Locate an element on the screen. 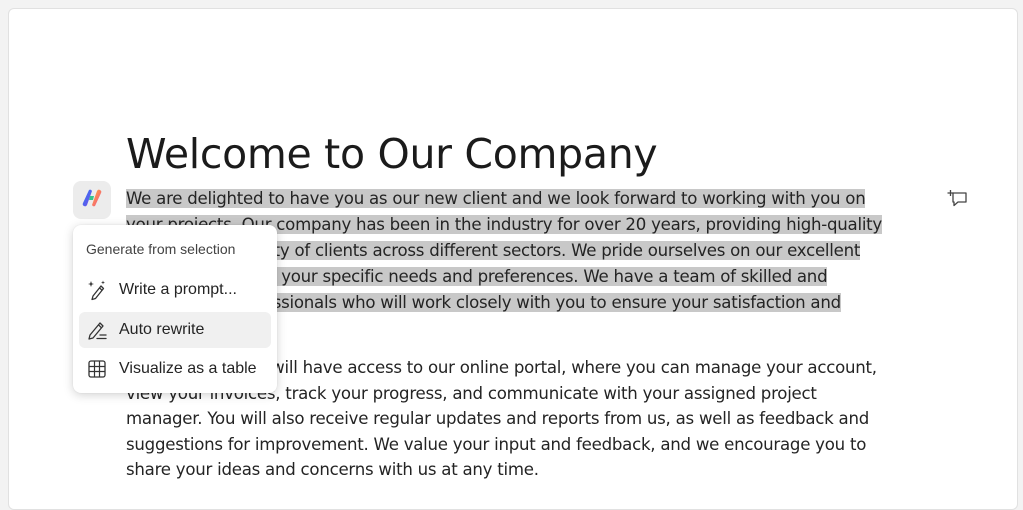  copilot-button is located at coordinates (92, 200).